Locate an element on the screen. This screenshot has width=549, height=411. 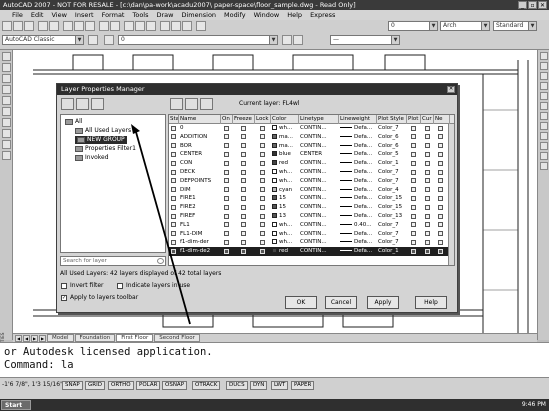
paper-toggle: PAPER is located at coordinates (303, 385).